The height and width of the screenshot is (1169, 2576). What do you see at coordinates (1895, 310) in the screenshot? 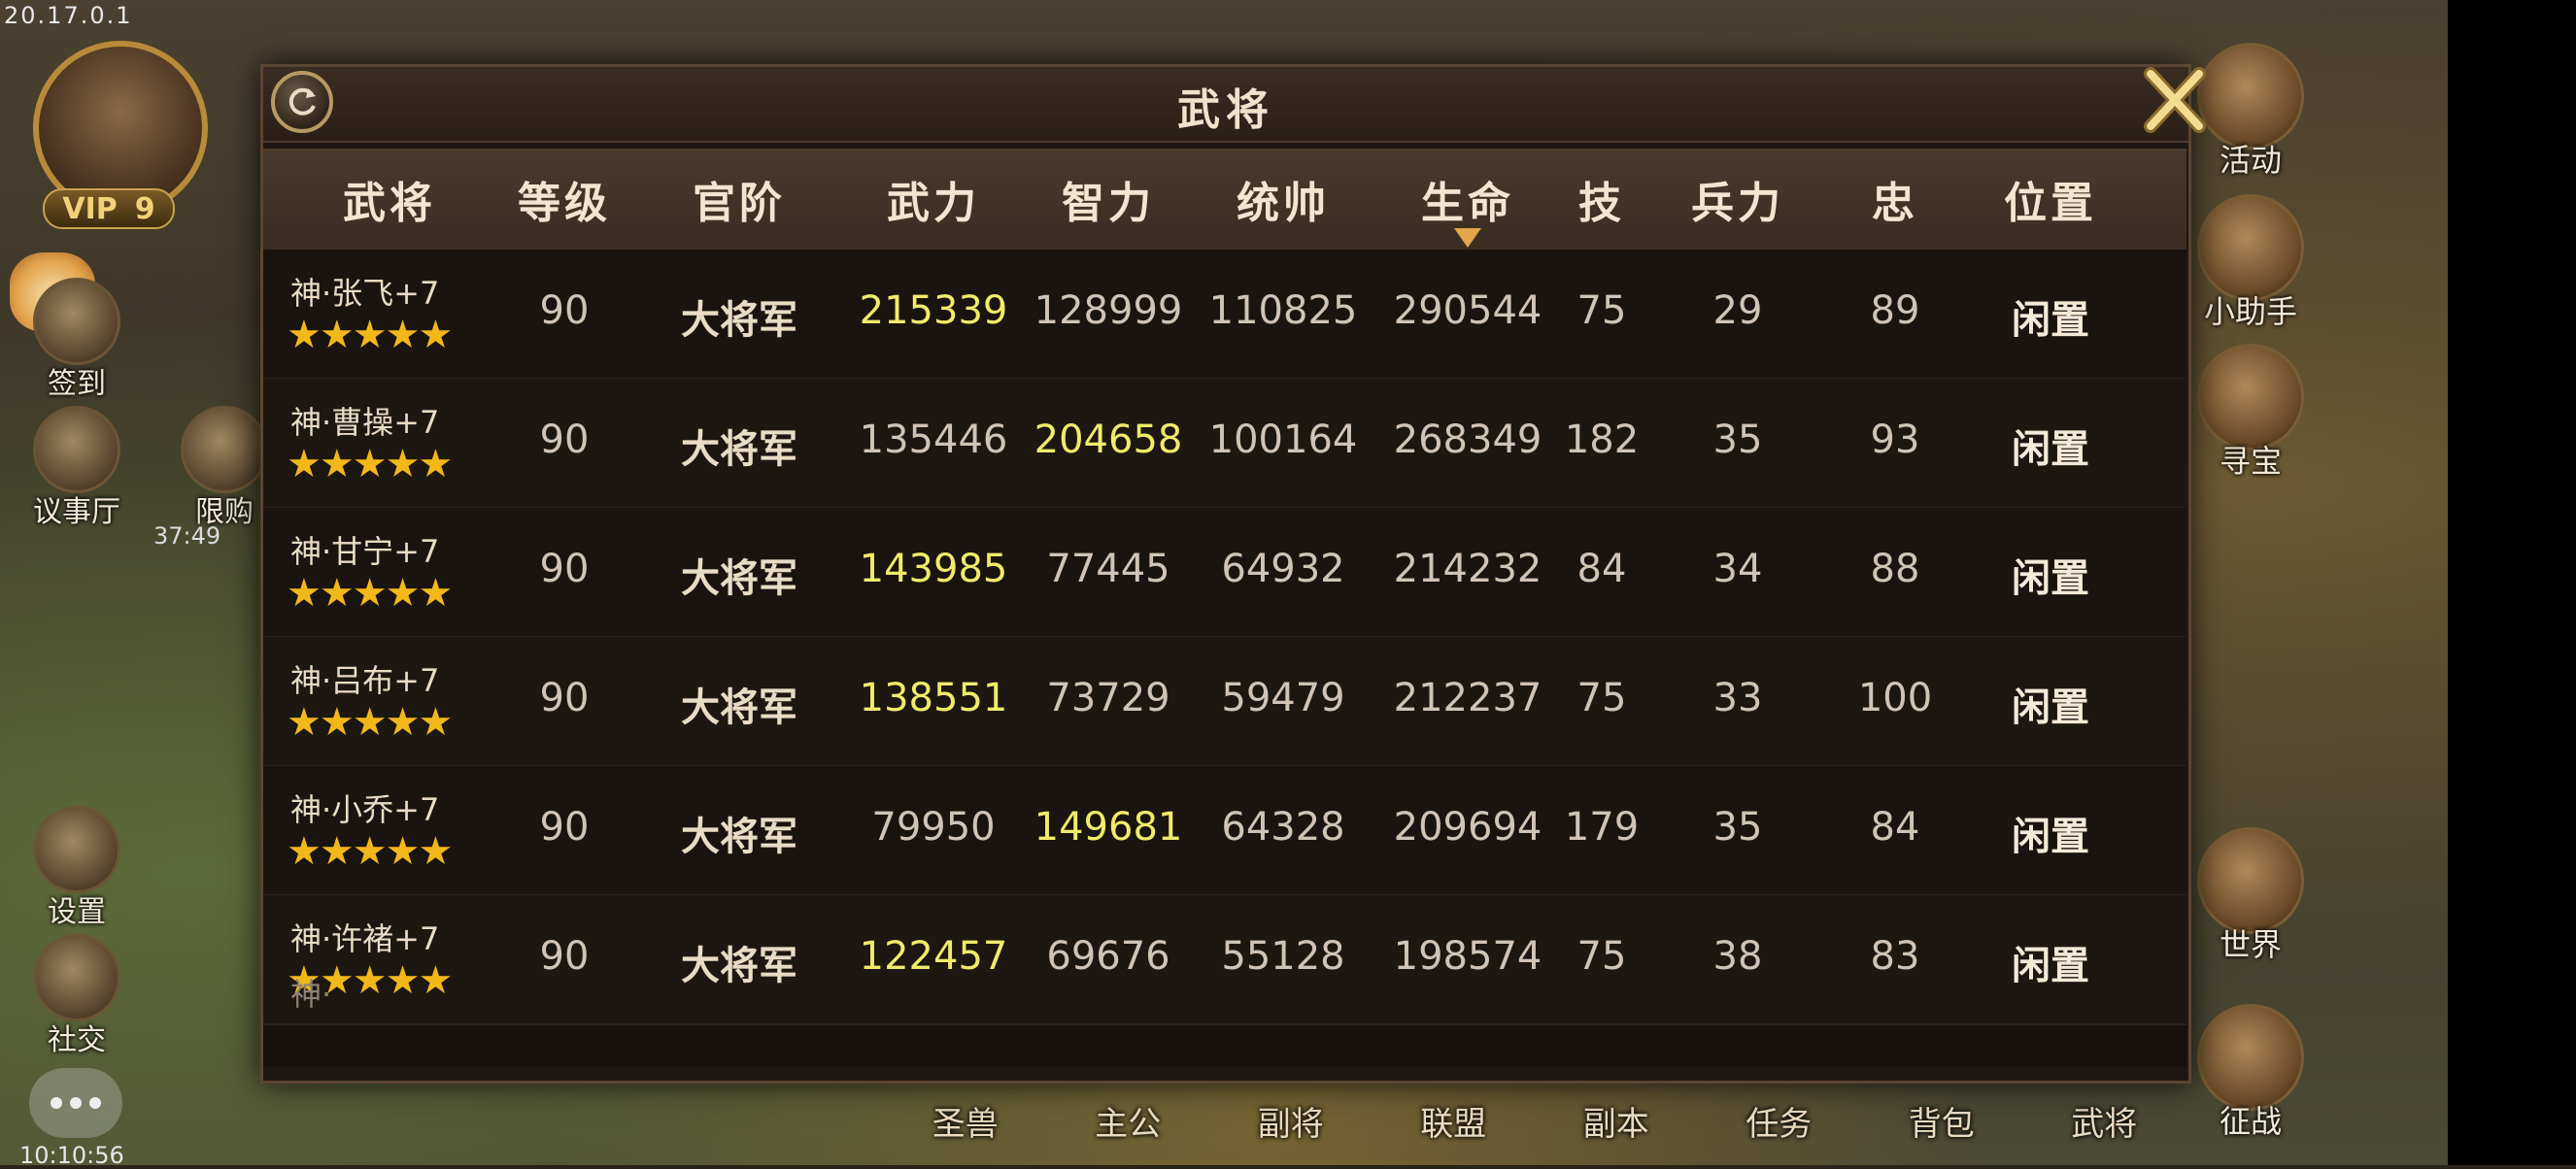
I see `cell-loyalty: 89` at bounding box center [1895, 310].